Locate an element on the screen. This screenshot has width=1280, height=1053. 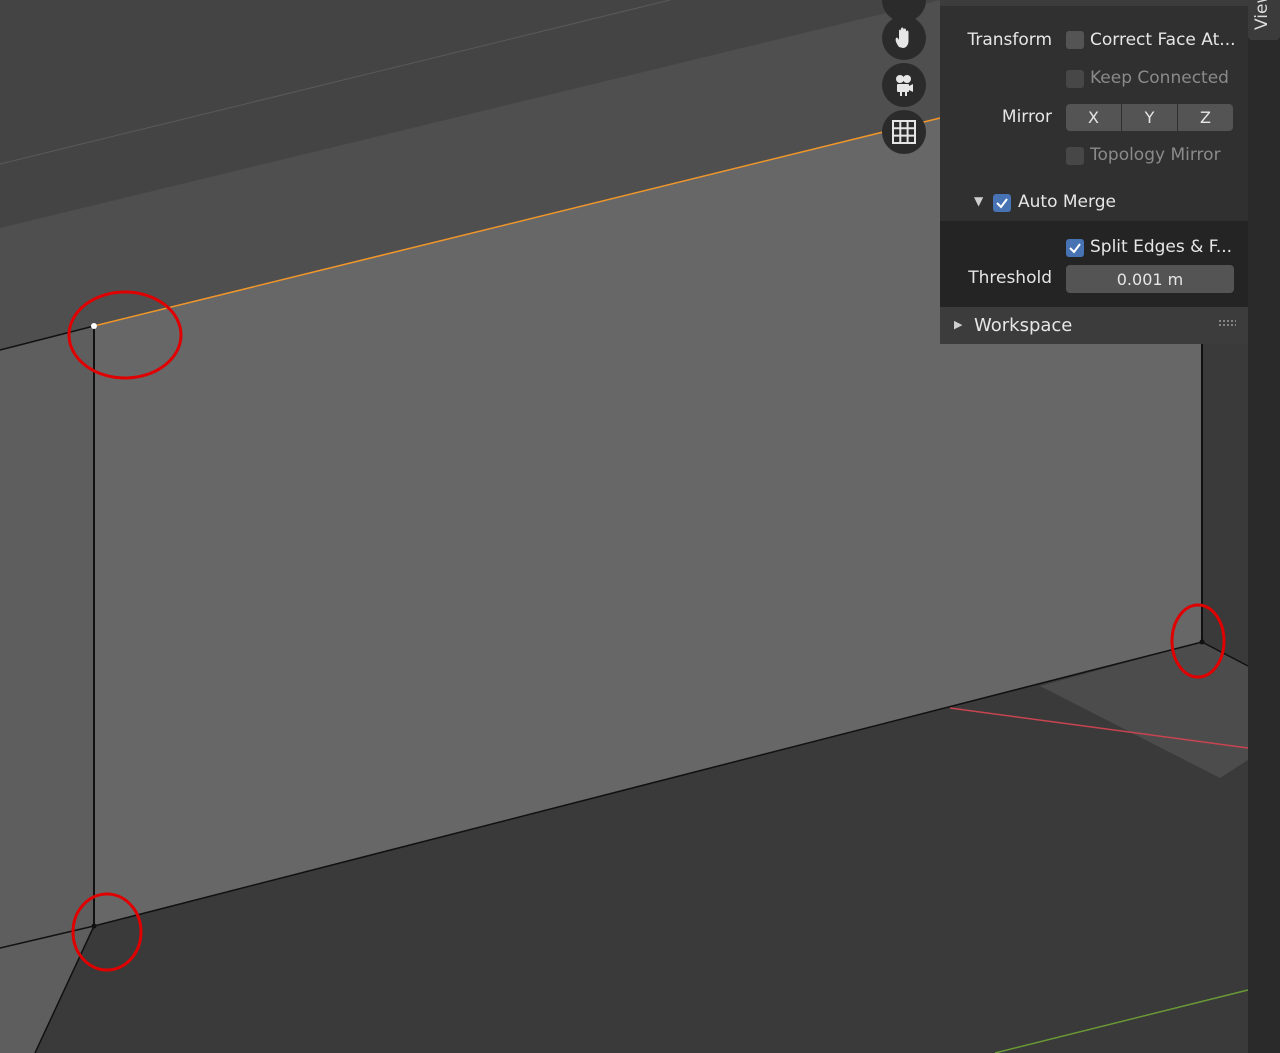
ortho-grid-button is located at coordinates (904, 132).